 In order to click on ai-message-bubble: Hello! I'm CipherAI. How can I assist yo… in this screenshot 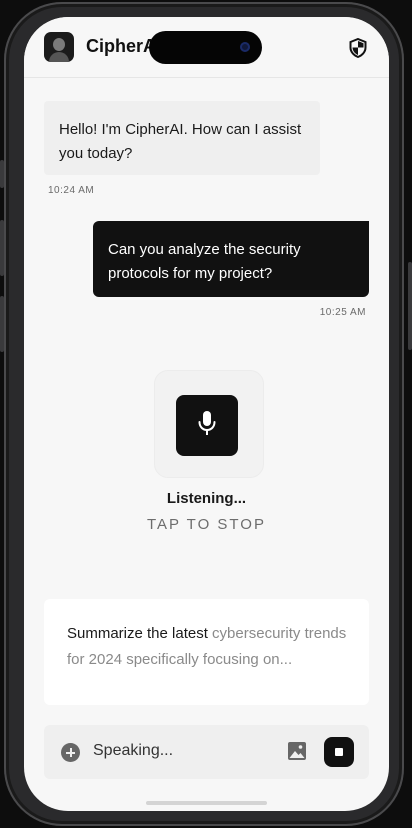, I will do `click(182, 138)`.